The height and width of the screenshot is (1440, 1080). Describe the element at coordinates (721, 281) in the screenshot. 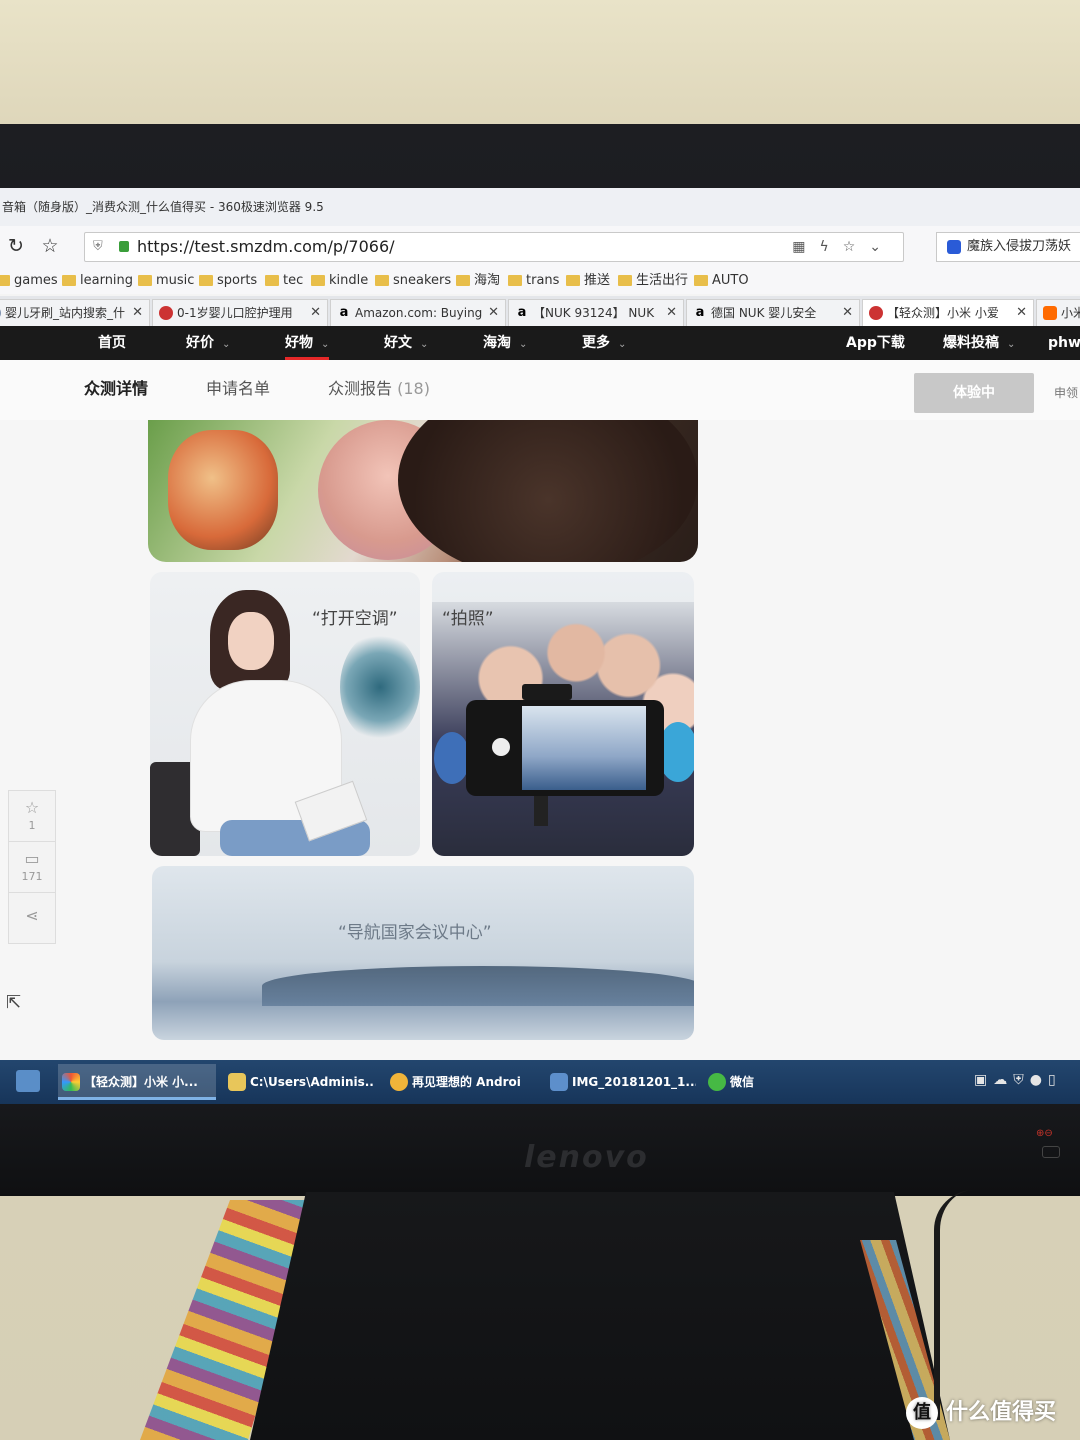

I see `bookmark-item: AUTO` at that location.